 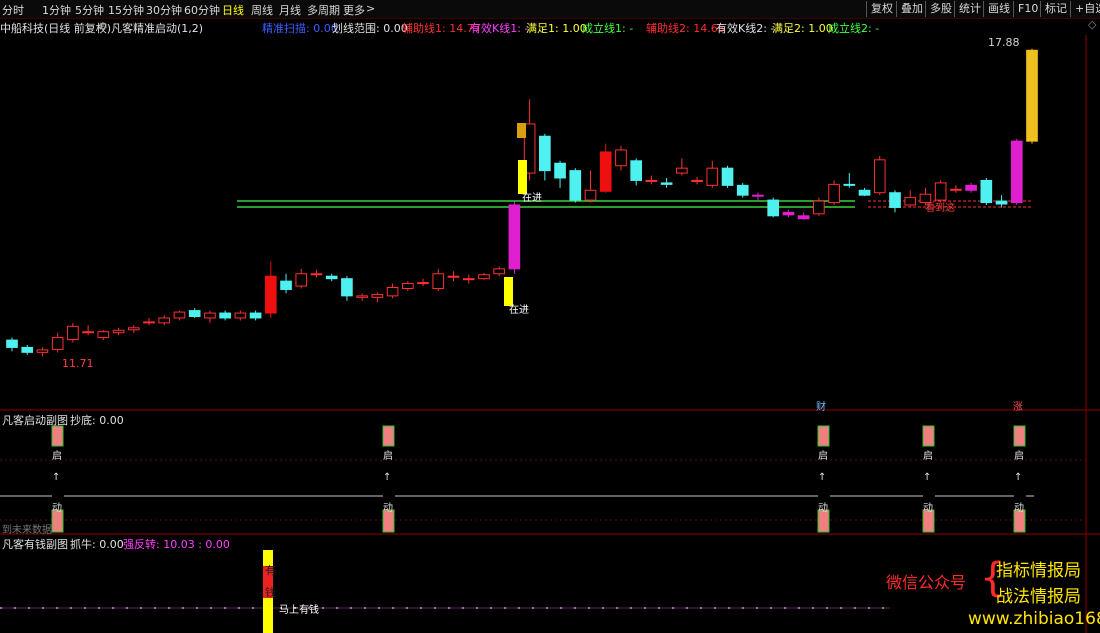 What do you see at coordinates (270, 570) in the screenshot?
I see `sub2-you-label: 有` at bounding box center [270, 570].